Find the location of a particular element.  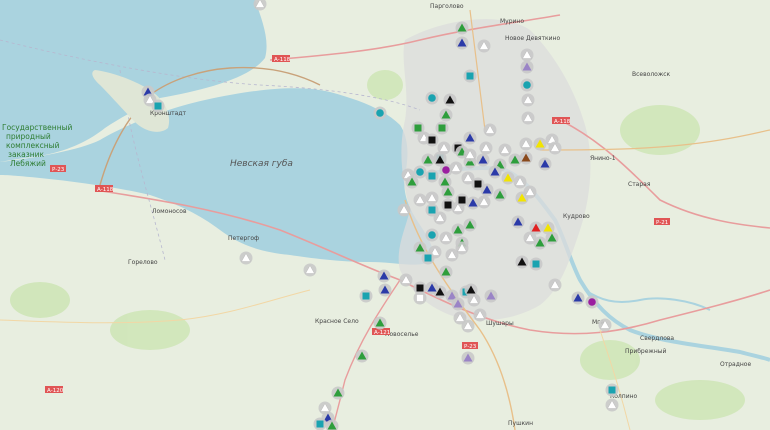

place-label: Красное Село is located at coordinates (337, 321).